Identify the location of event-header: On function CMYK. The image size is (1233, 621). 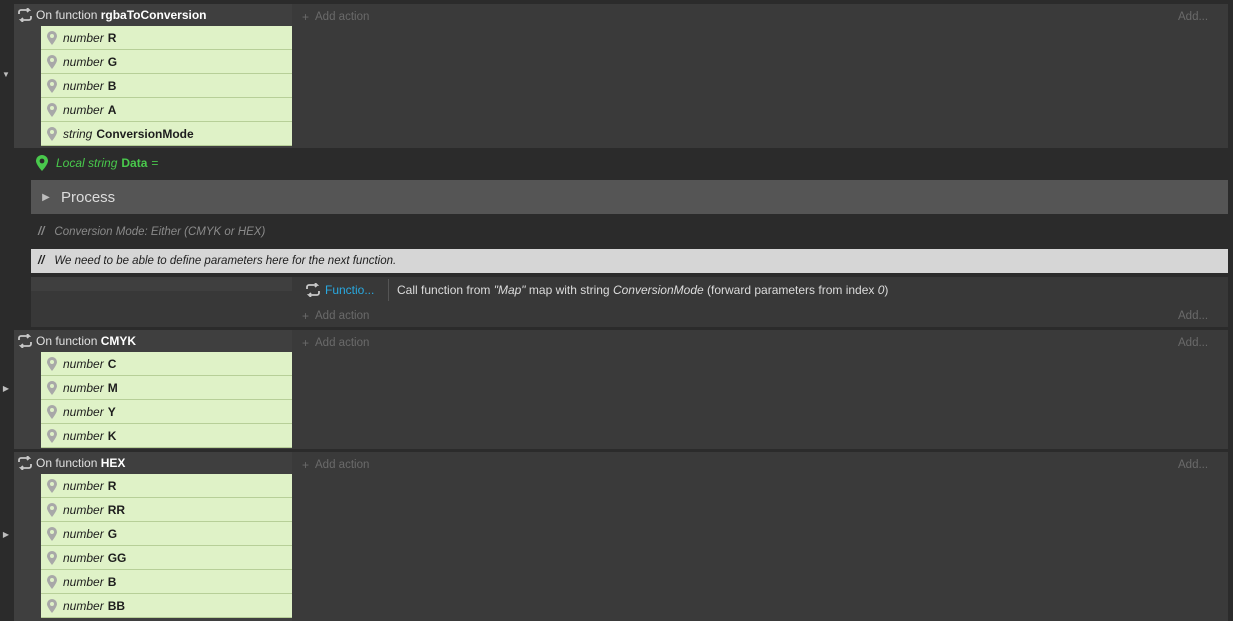
(153, 341).